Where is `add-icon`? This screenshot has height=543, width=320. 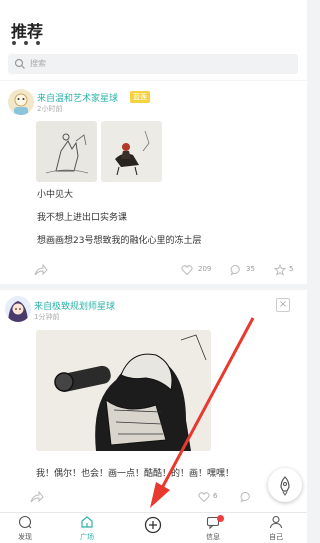 add-icon is located at coordinates (153, 525).